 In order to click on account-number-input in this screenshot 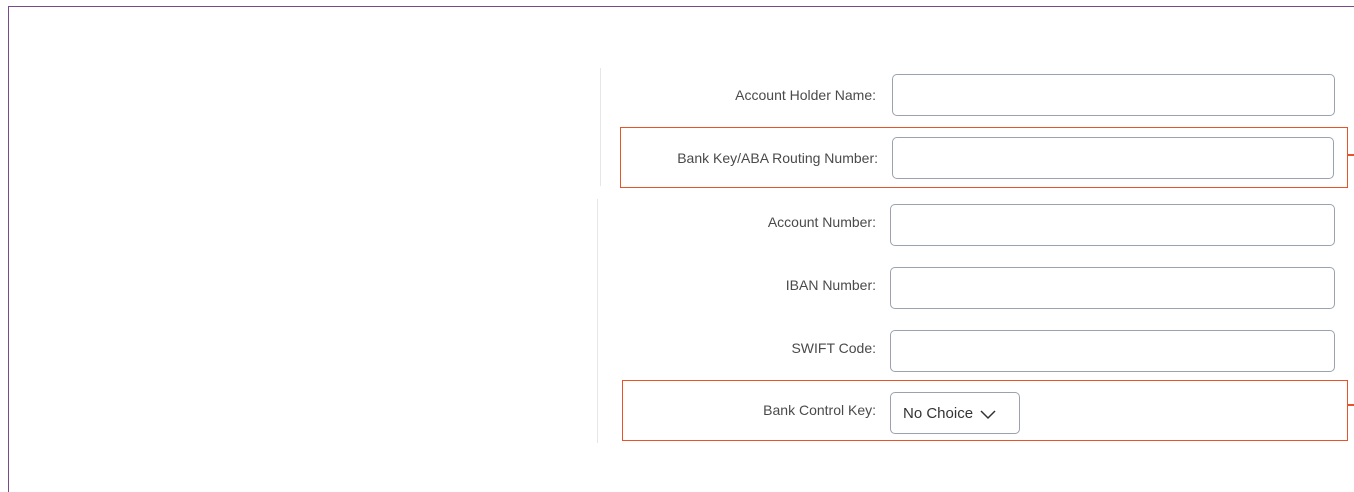, I will do `click(1112, 225)`.